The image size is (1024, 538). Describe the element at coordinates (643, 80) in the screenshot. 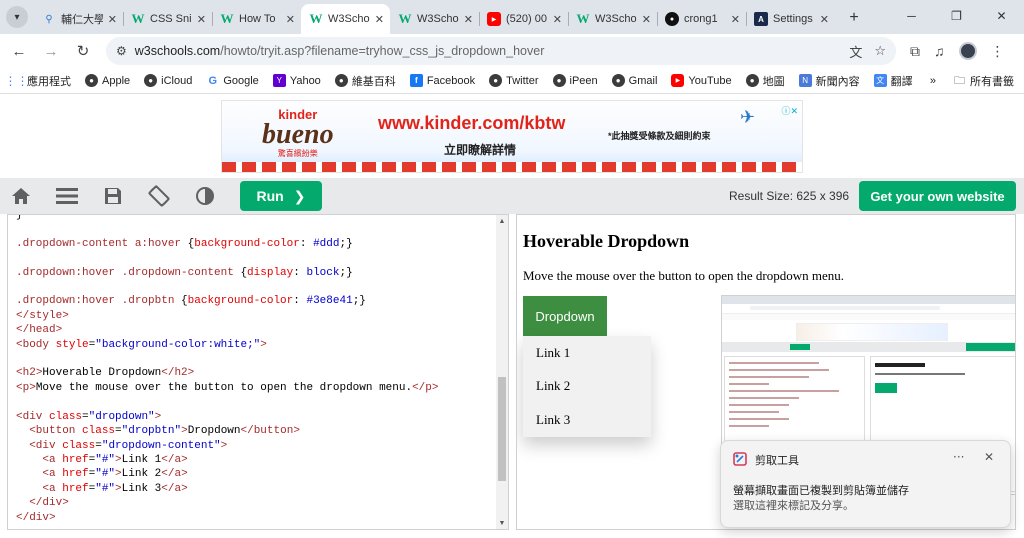

I see `bookmark-label: Gmail` at that location.